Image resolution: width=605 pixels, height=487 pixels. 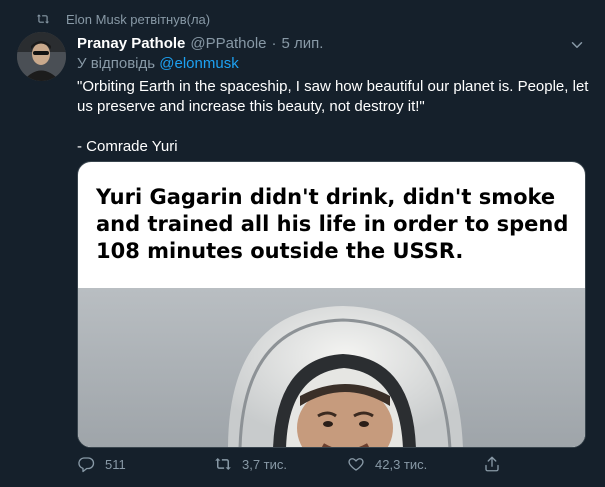 I want to click on tweet-header: Pranay Pathole @PPathole · 5 лип., so click(x=200, y=43).